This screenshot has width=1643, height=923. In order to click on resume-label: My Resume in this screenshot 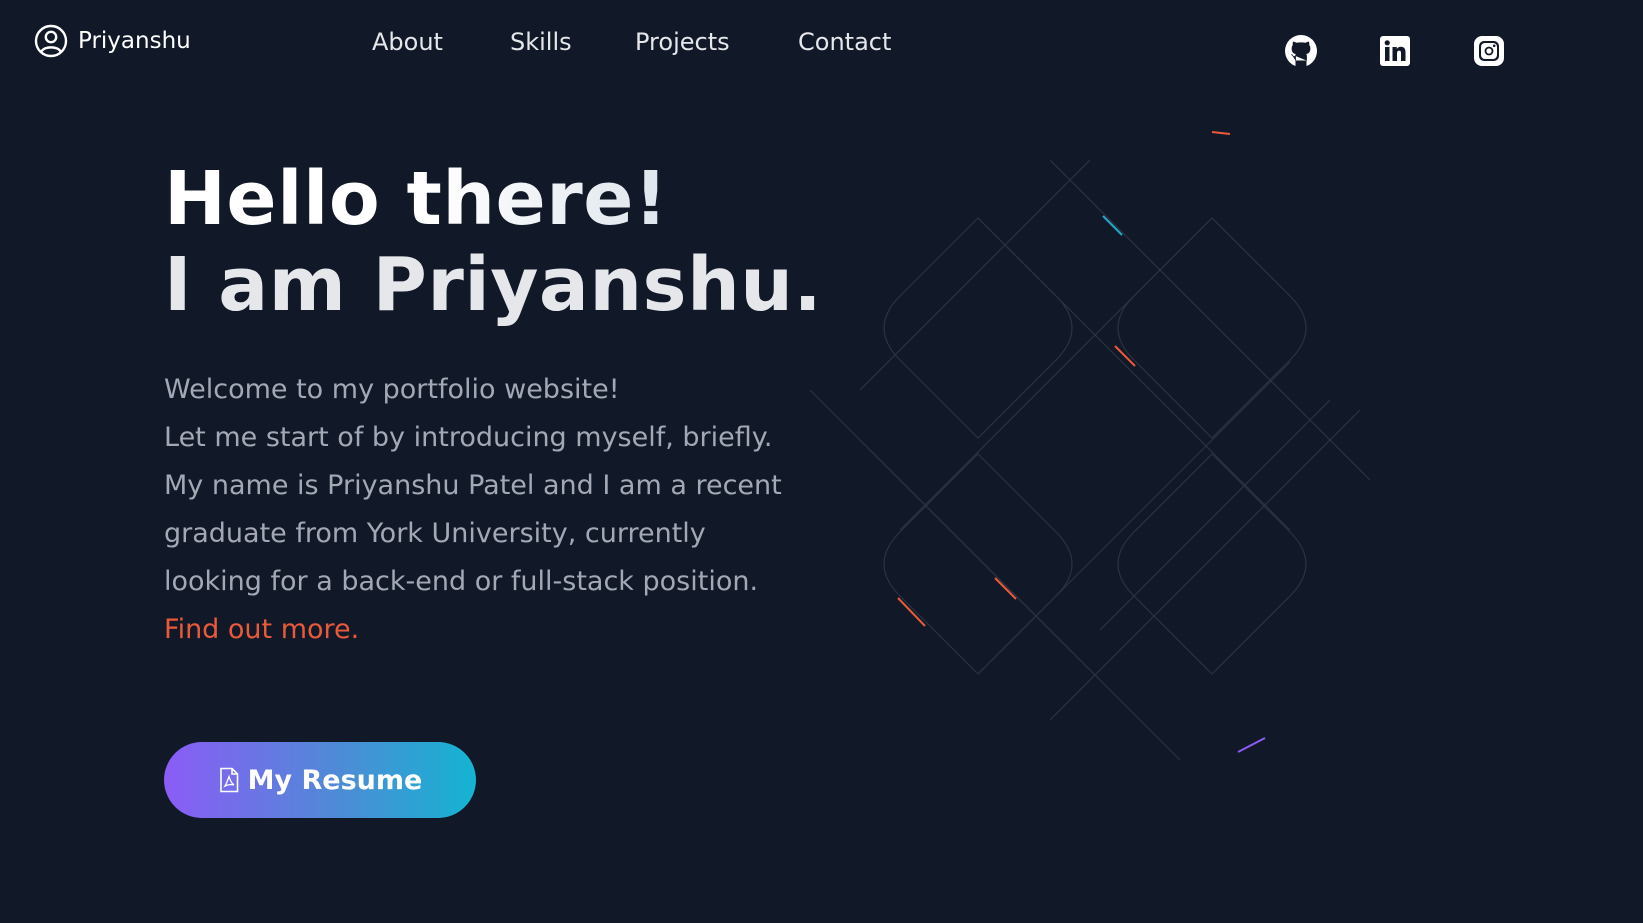, I will do `click(335, 780)`.